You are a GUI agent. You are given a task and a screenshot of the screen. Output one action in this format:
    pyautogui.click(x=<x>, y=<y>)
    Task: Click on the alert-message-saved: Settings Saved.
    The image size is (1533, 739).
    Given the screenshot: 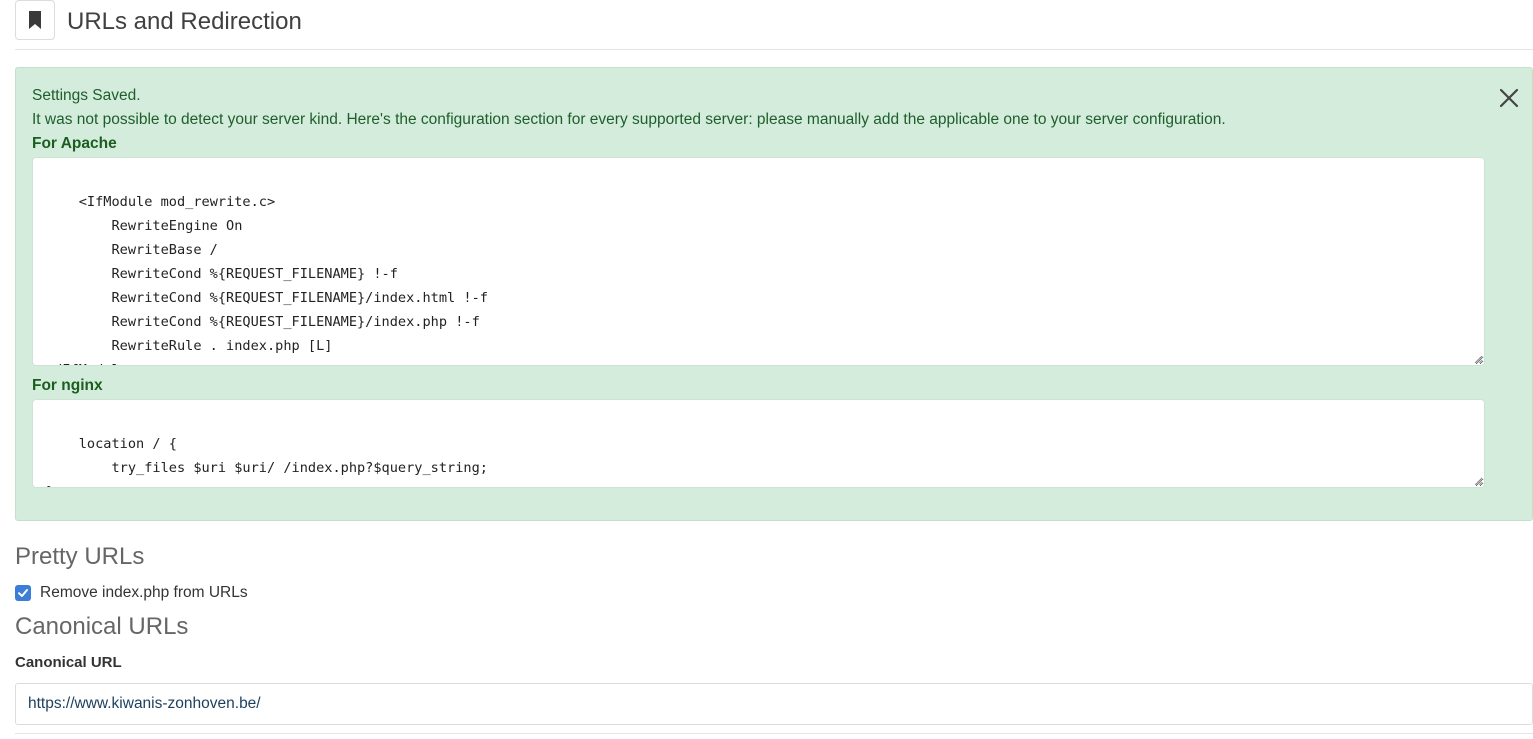 What is the action you would take?
    pyautogui.click(x=86, y=95)
    